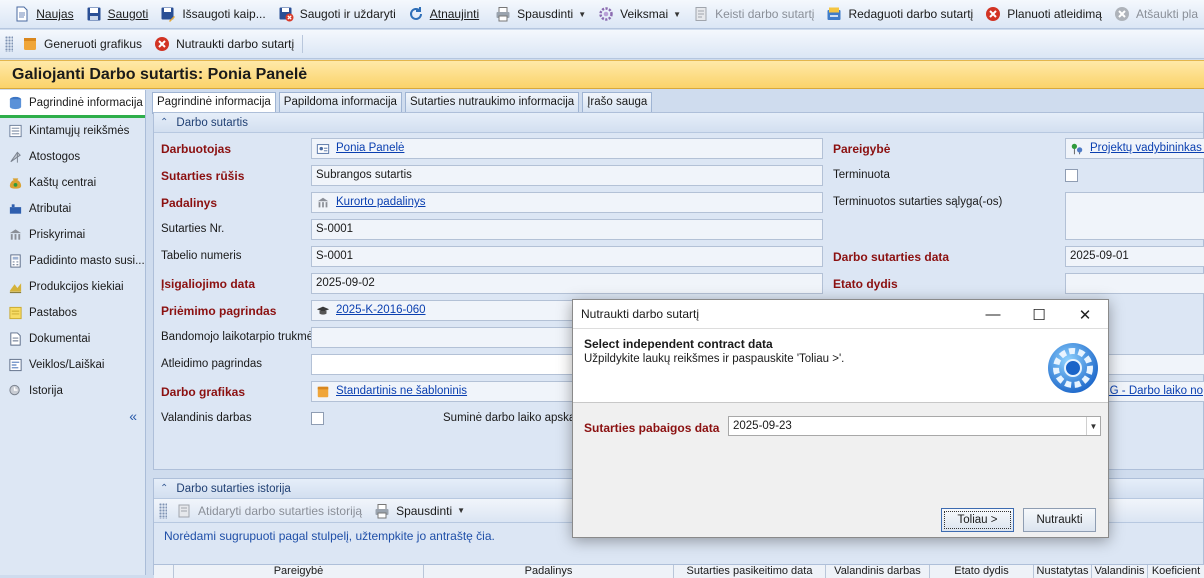 The image size is (1204, 578). What do you see at coordinates (640, 314) in the screenshot?
I see `dialog-title: Nutraukti darbo sutartį` at bounding box center [640, 314].